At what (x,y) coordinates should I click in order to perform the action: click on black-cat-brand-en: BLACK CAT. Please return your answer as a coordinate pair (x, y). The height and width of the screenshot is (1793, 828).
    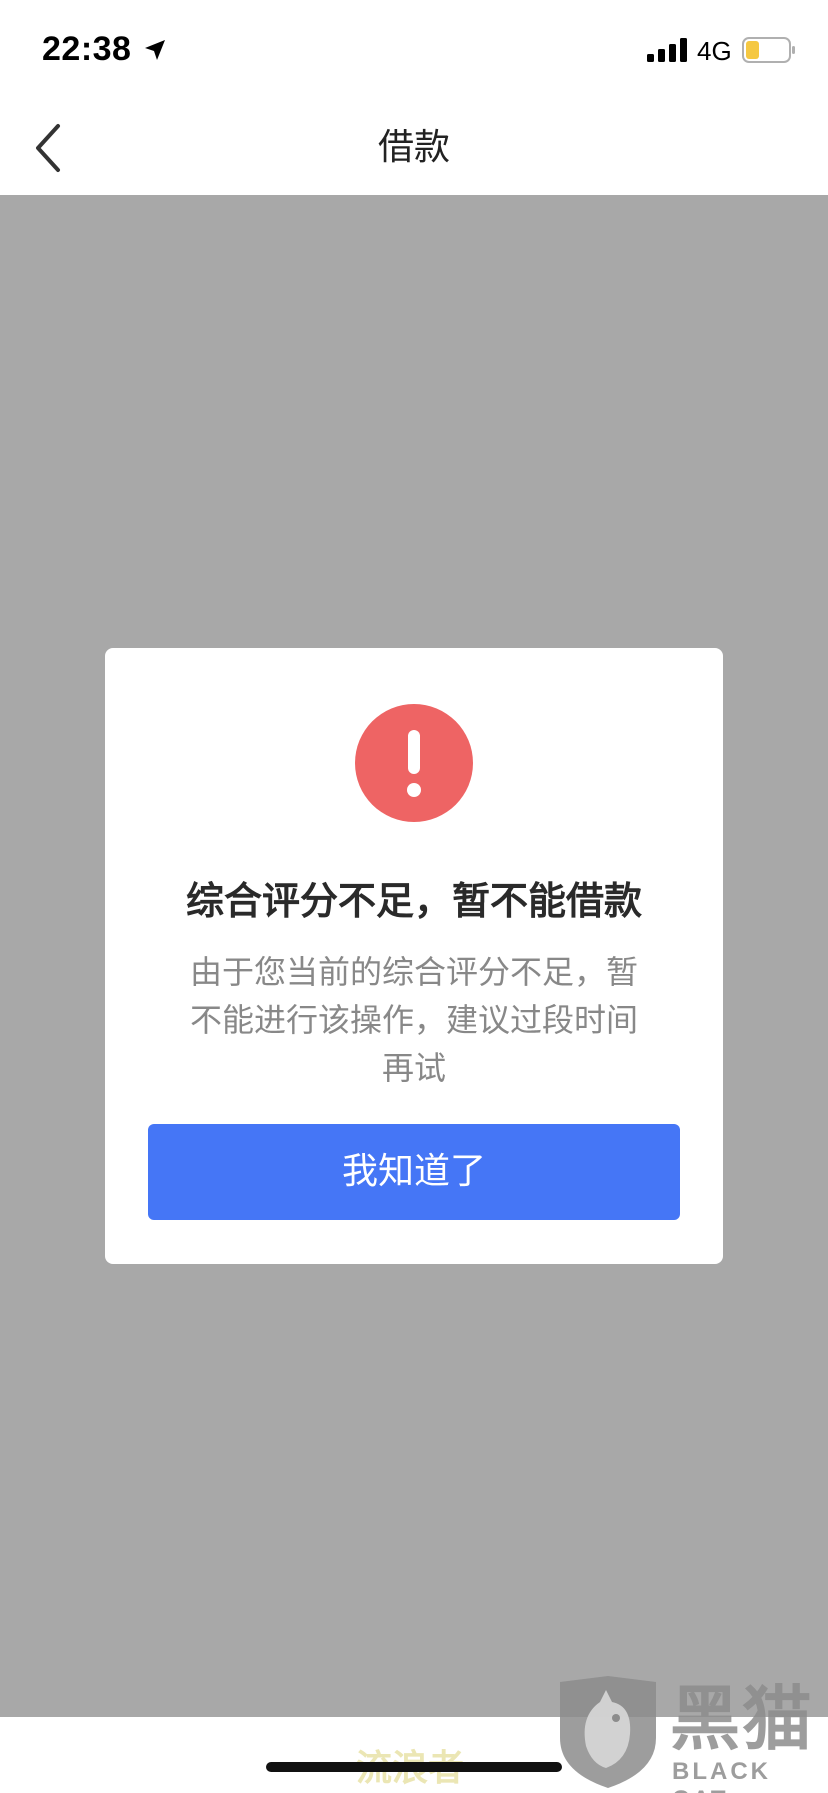
    Looking at the image, I should click on (721, 1775).